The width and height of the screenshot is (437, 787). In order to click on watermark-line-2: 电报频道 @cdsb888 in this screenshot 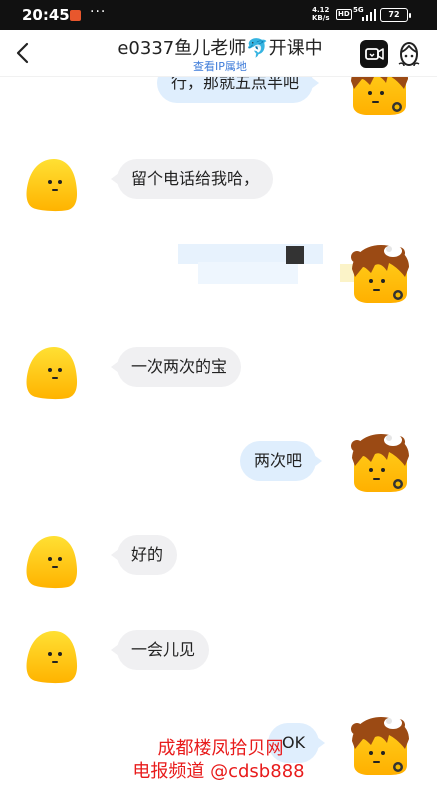, I will do `click(218, 771)`.